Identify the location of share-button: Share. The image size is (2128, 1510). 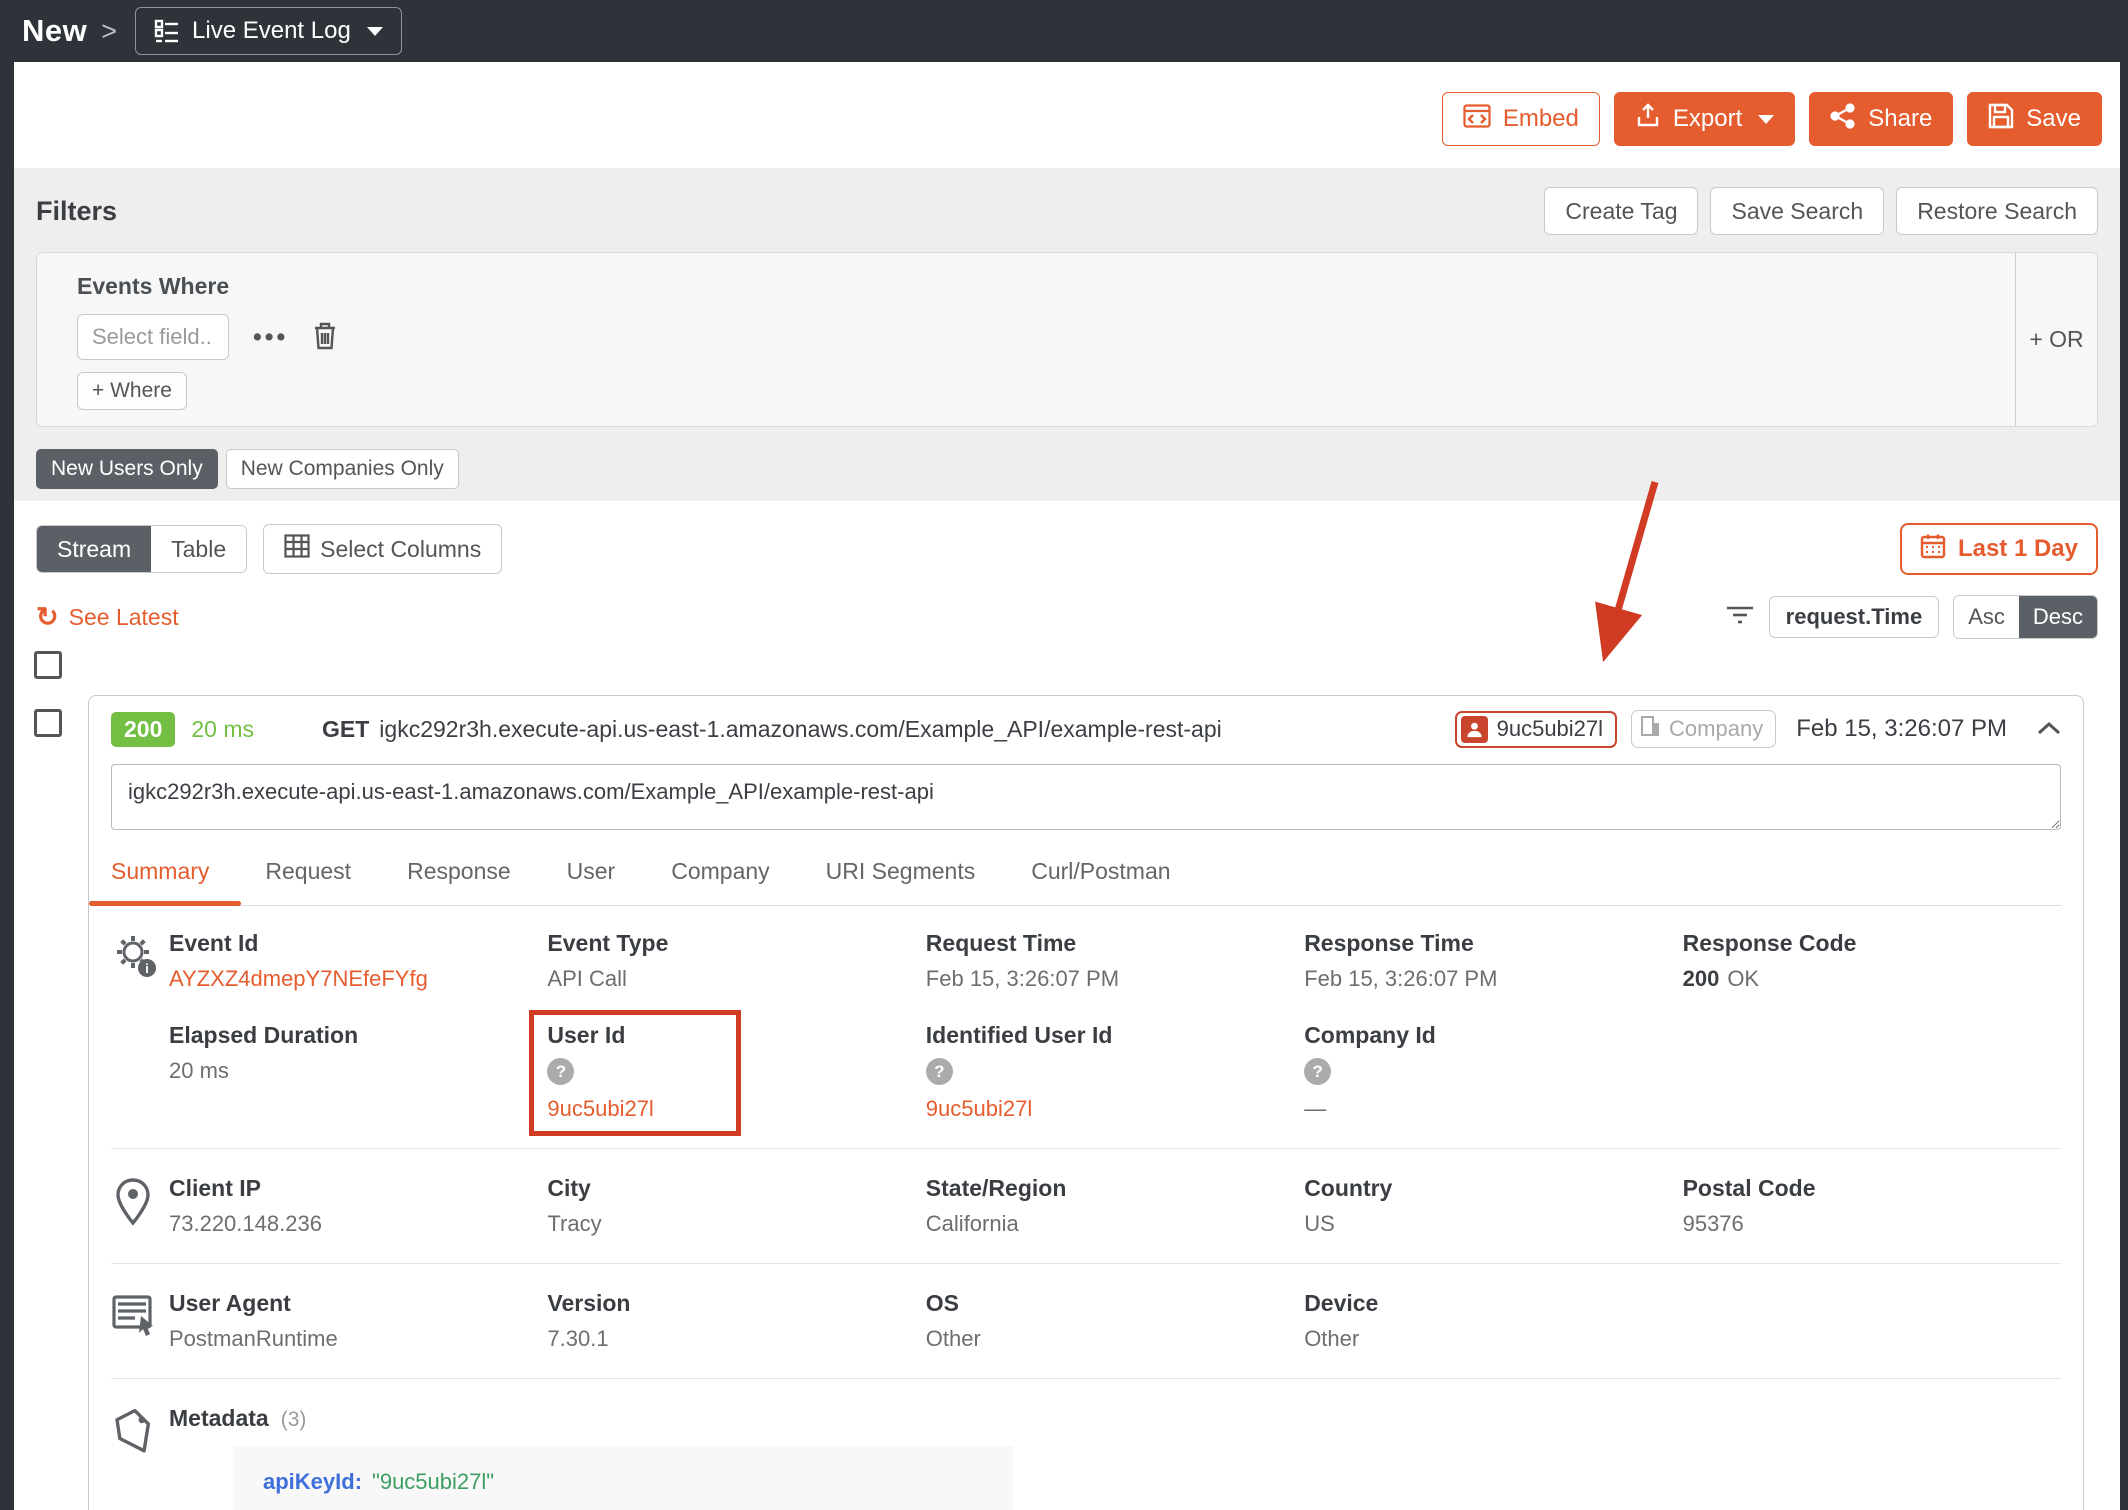
(1881, 119).